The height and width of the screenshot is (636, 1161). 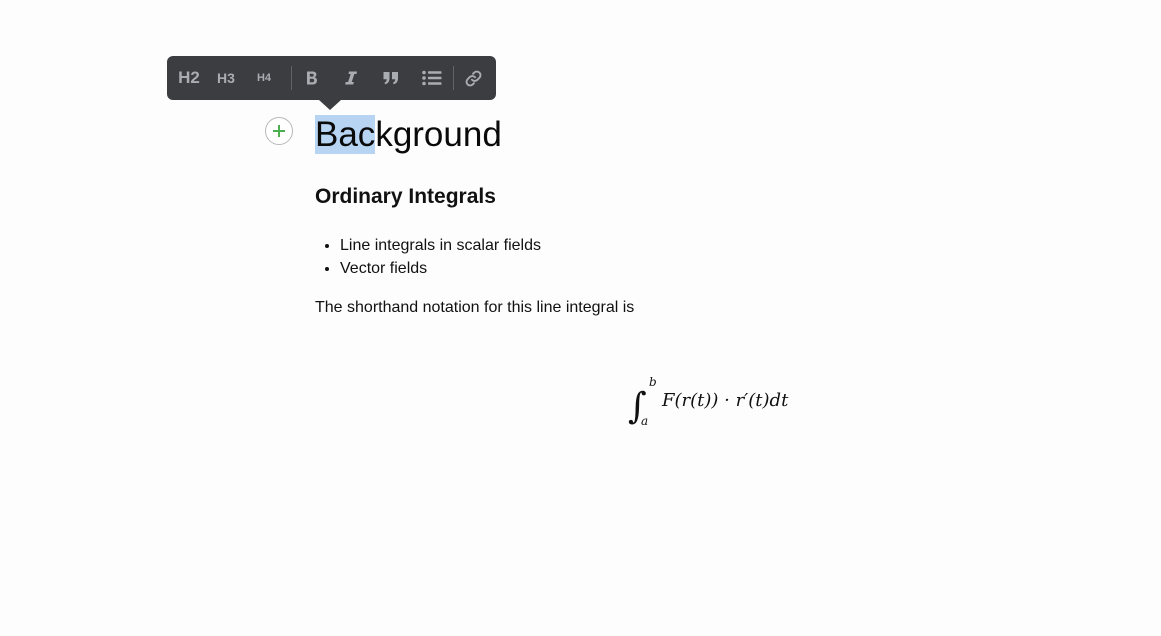 I want to click on math-formula: ∫ b a F(r(t)) · r′(t)dt, so click(x=715, y=401).